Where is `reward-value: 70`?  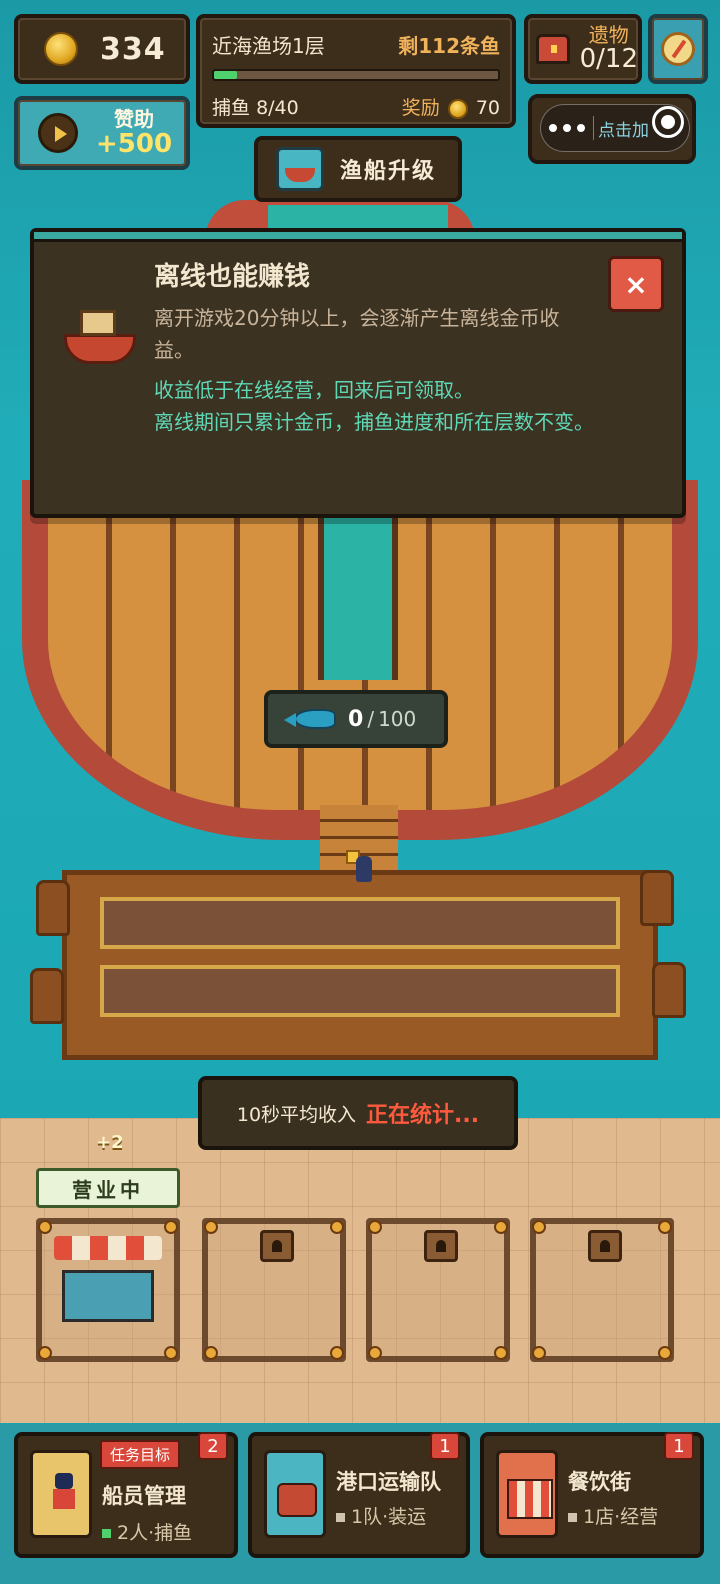 reward-value: 70 is located at coordinates (487, 108).